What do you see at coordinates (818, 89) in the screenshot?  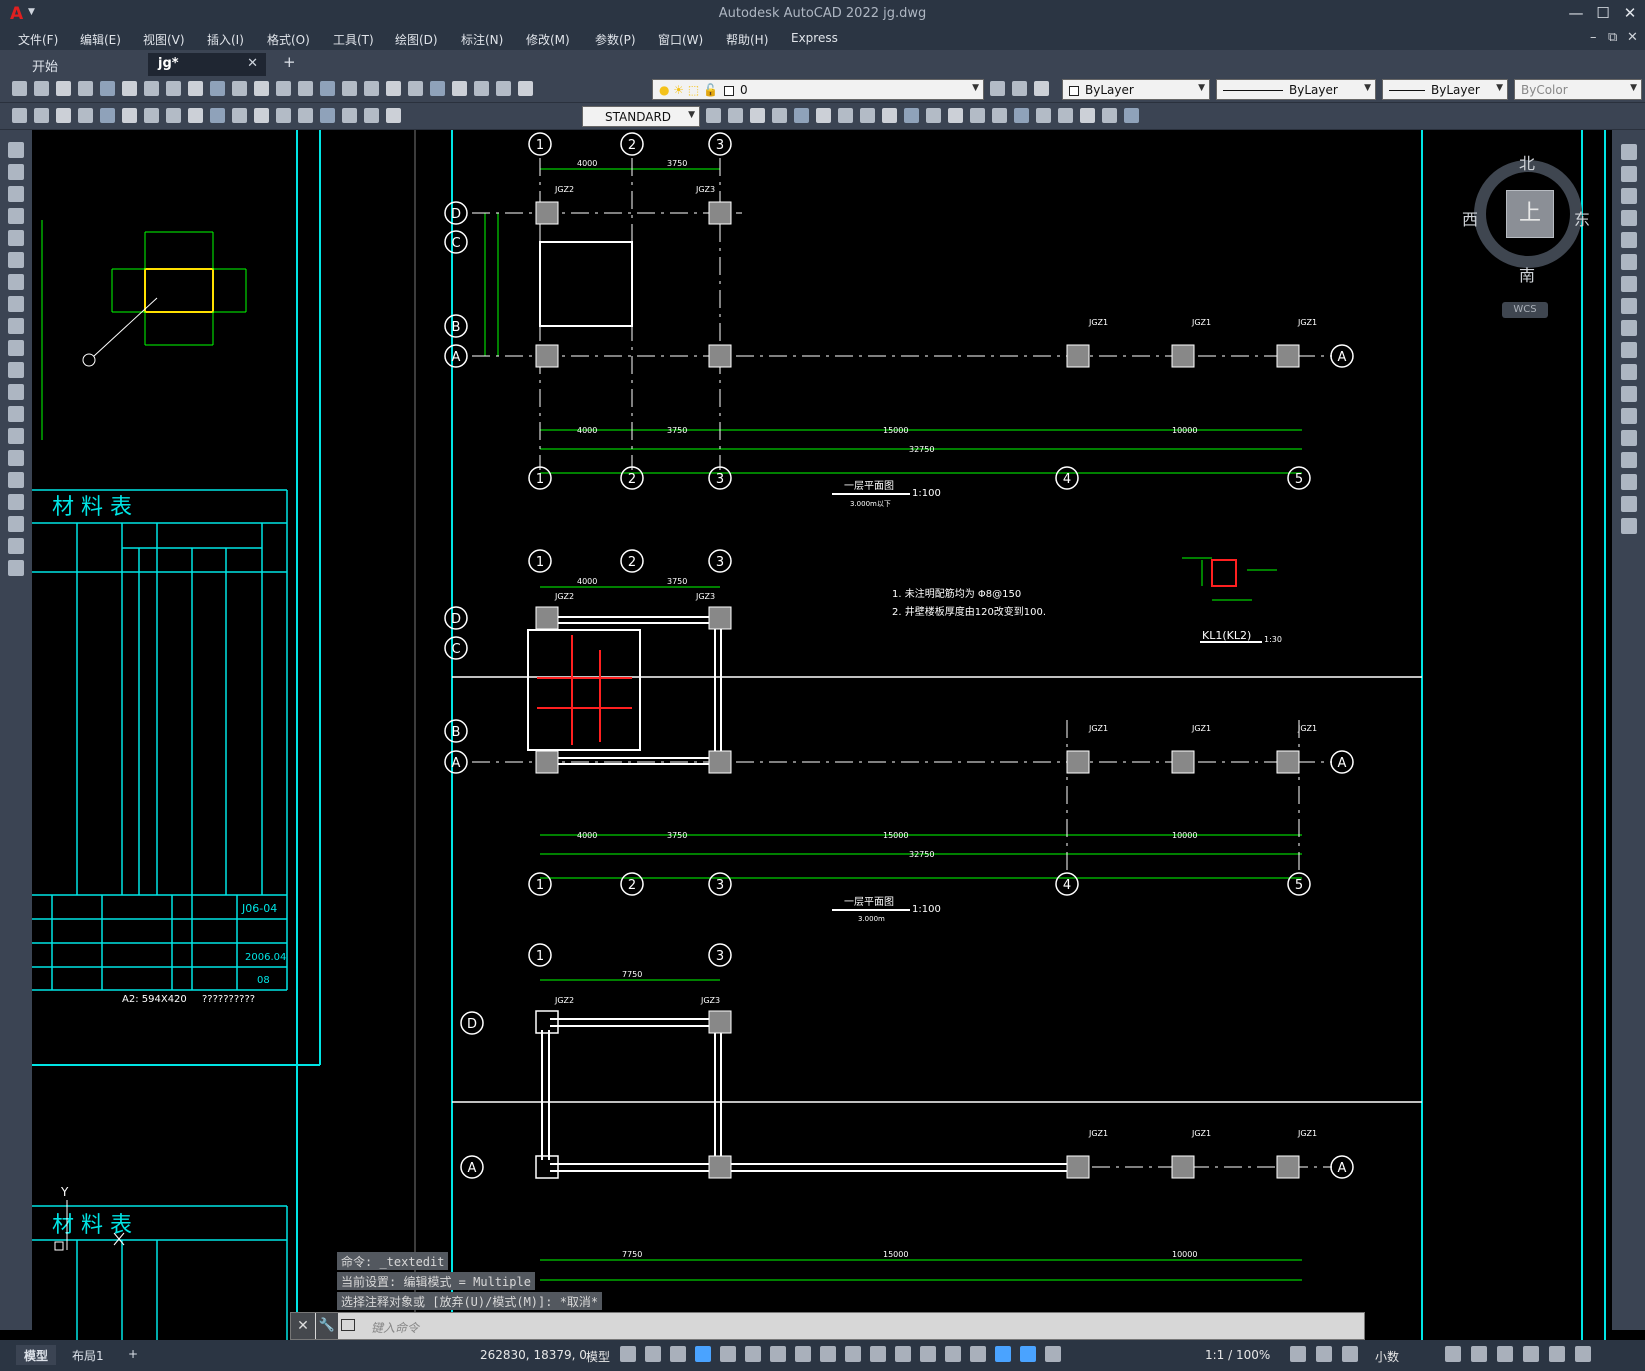 I see `layer-dropdown: ● ☀ ⬚ 🔓 0 ▼` at bounding box center [818, 89].